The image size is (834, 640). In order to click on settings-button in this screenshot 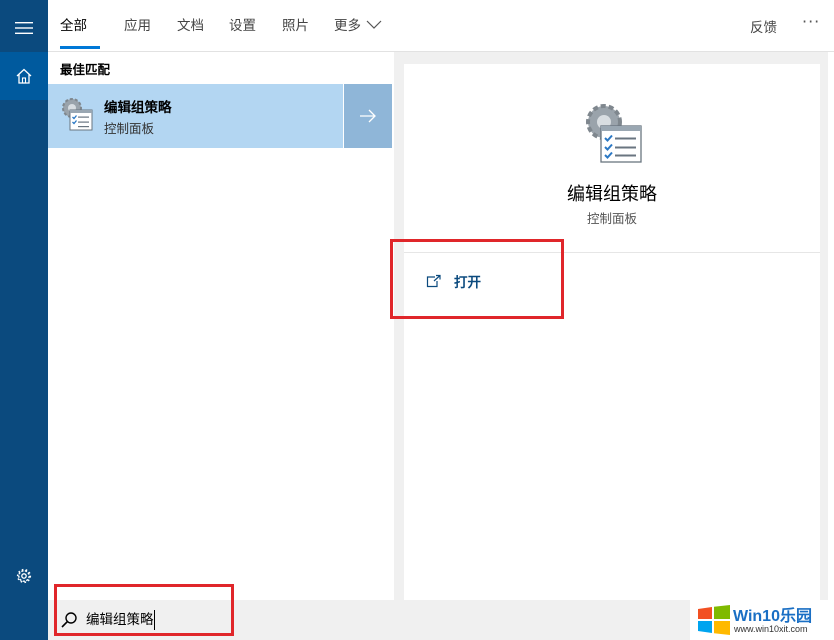, I will do `click(24, 576)`.